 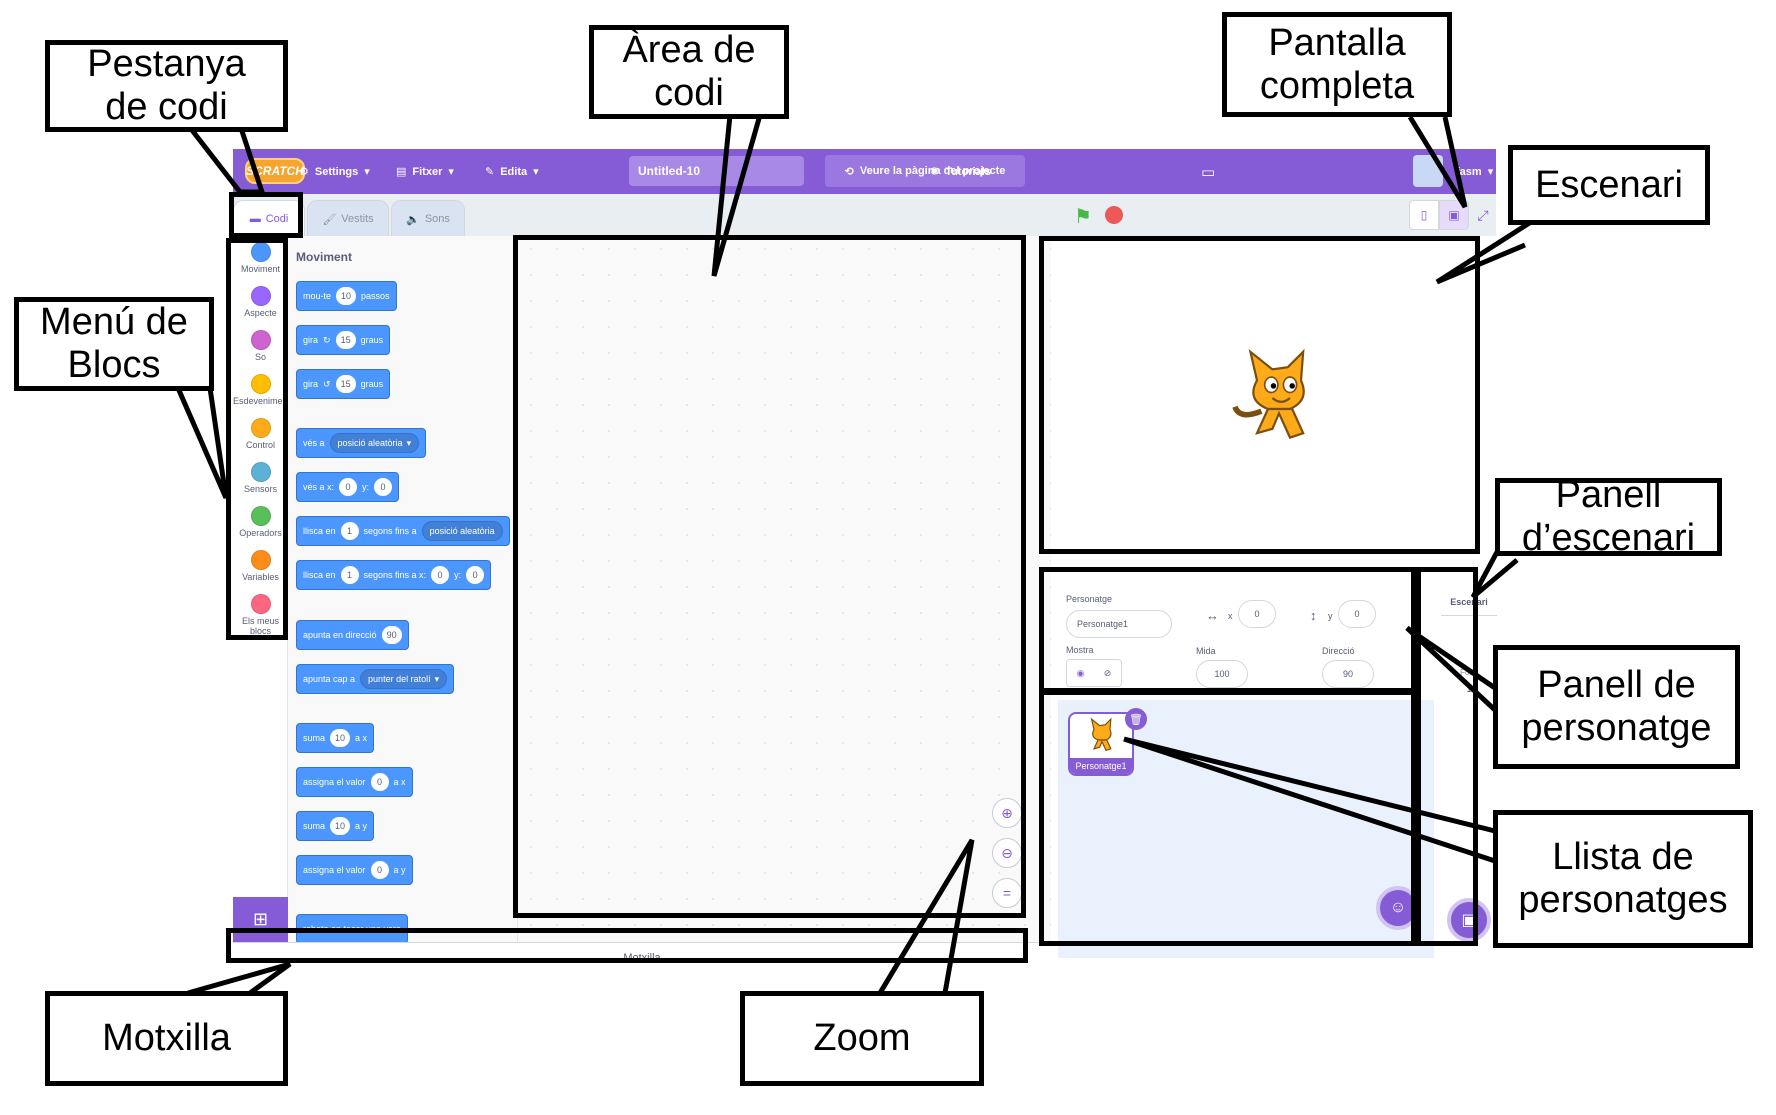 What do you see at coordinates (427, 171) in the screenshot?
I see `file-label: Fitxer` at bounding box center [427, 171].